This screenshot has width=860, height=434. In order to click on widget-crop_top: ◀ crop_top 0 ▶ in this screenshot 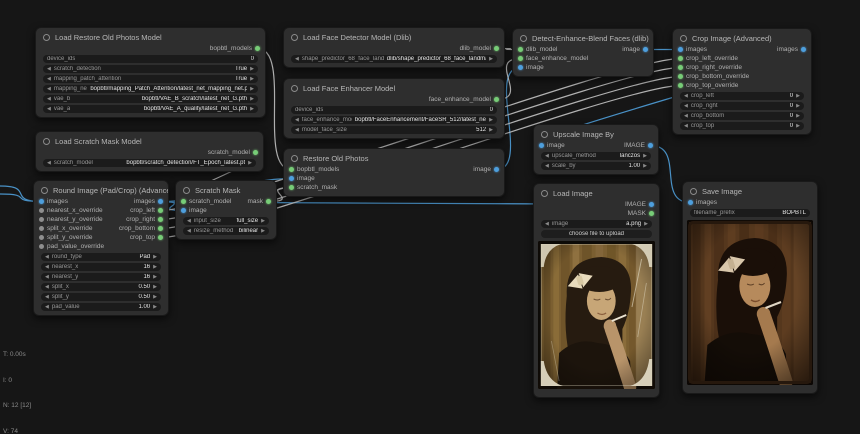, I will do `click(742, 126)`.